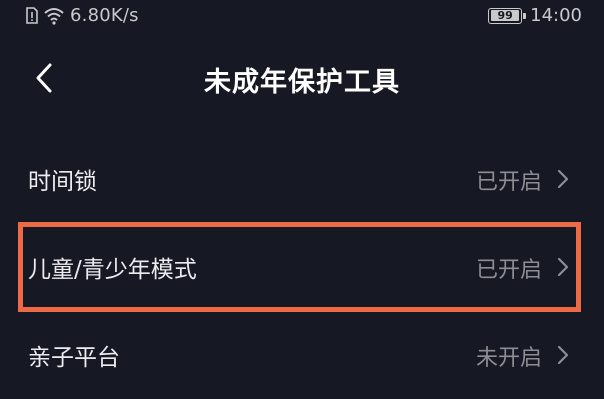  I want to click on battery-level: 99, so click(505, 15).